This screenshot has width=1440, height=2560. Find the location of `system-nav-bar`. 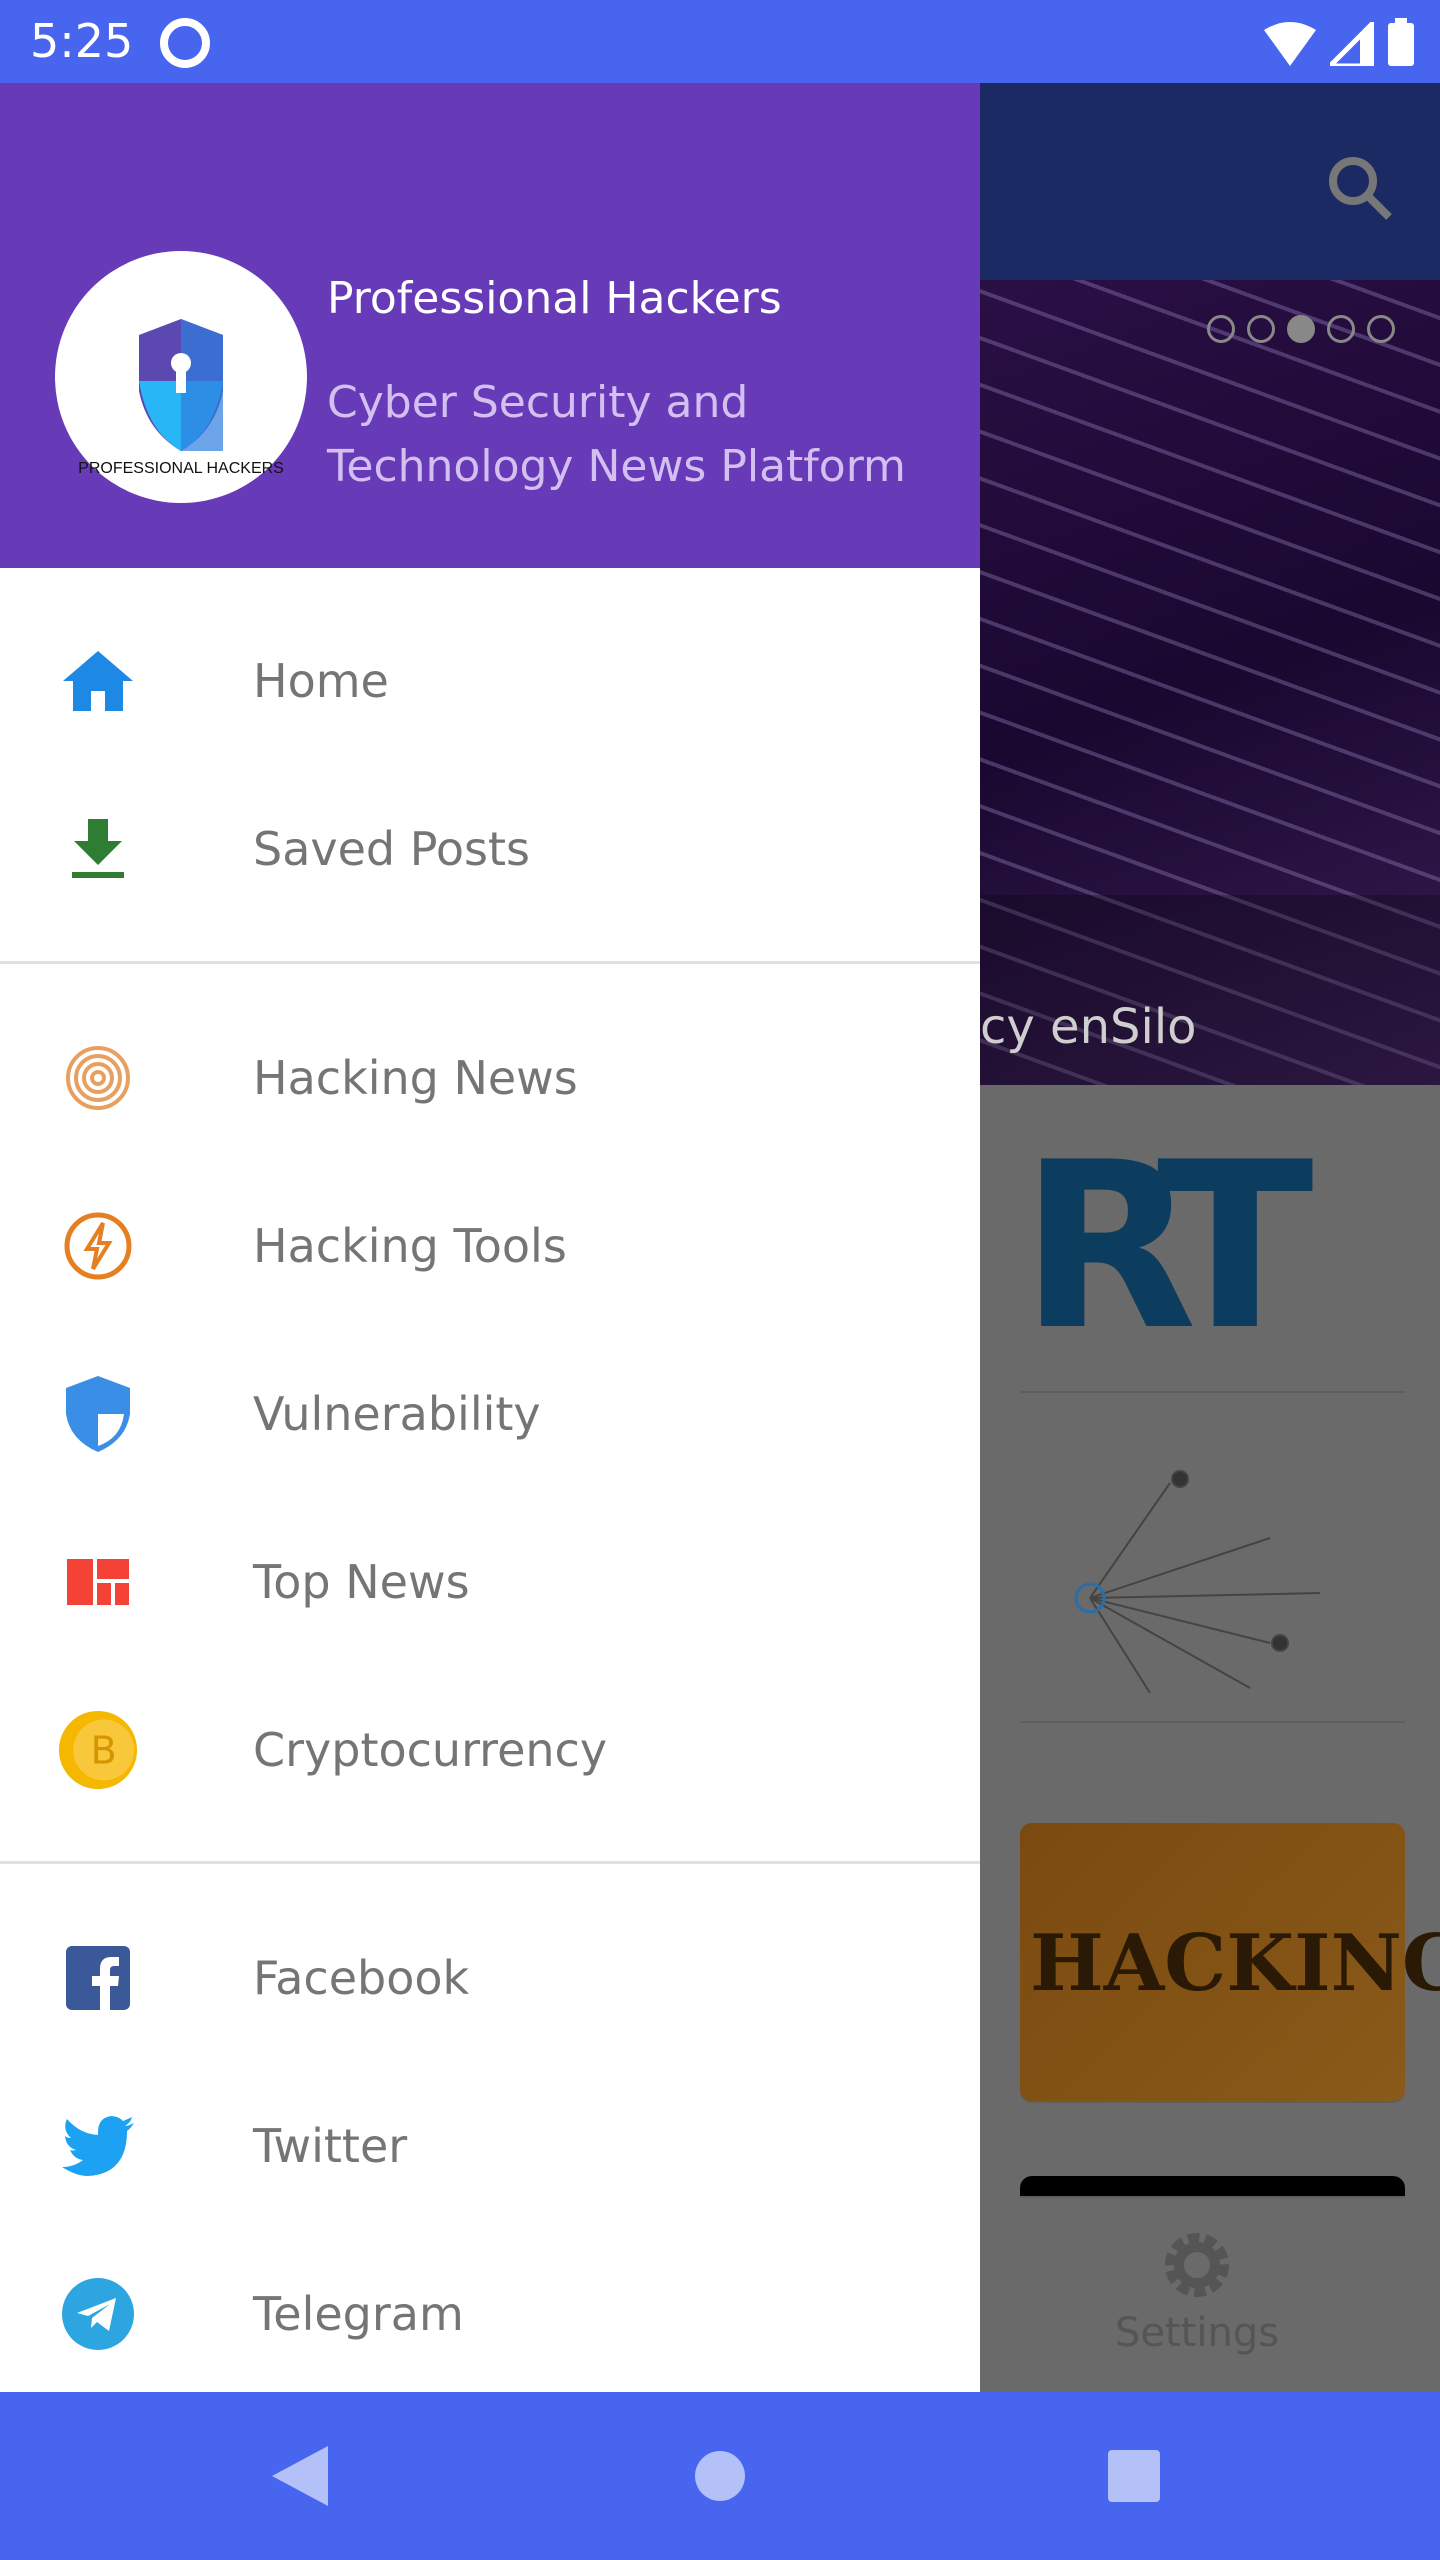

system-nav-bar is located at coordinates (720, 2476).